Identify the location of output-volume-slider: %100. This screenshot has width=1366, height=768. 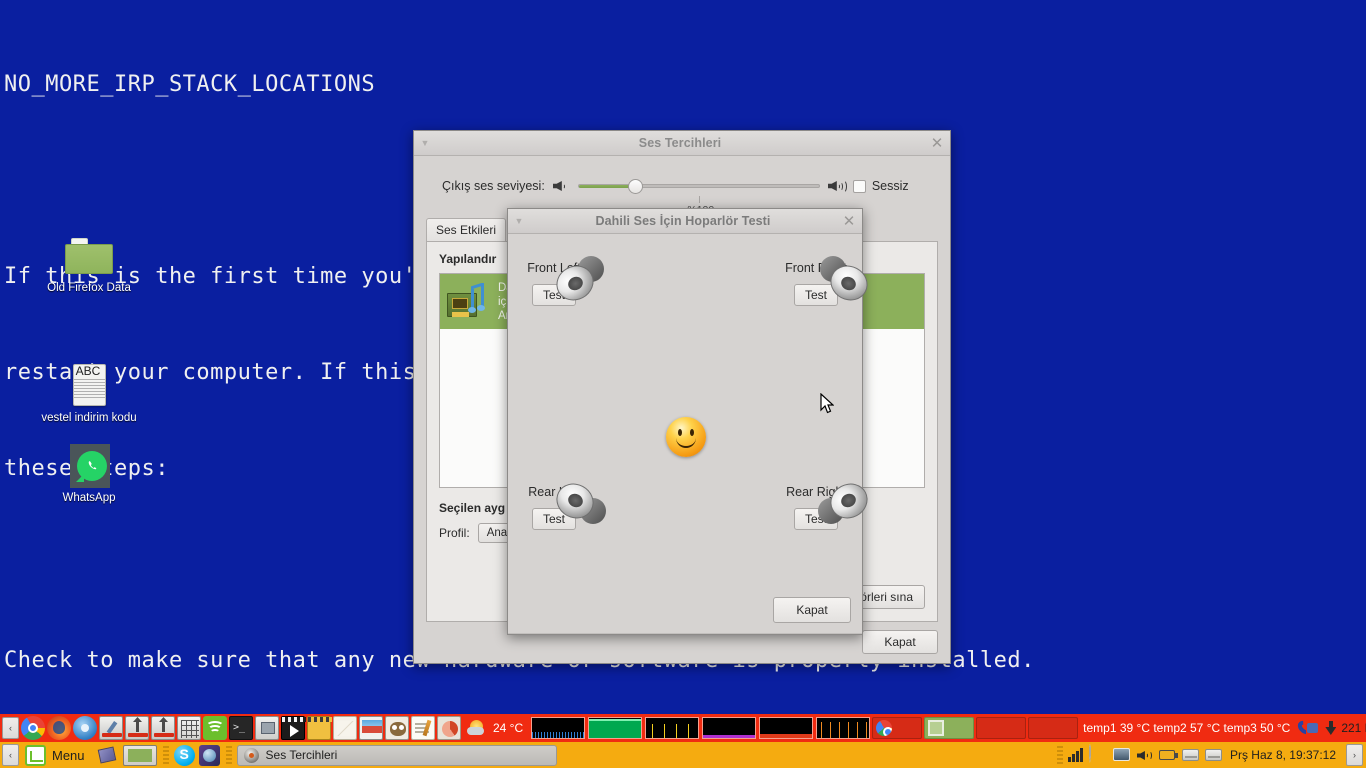
(698, 196).